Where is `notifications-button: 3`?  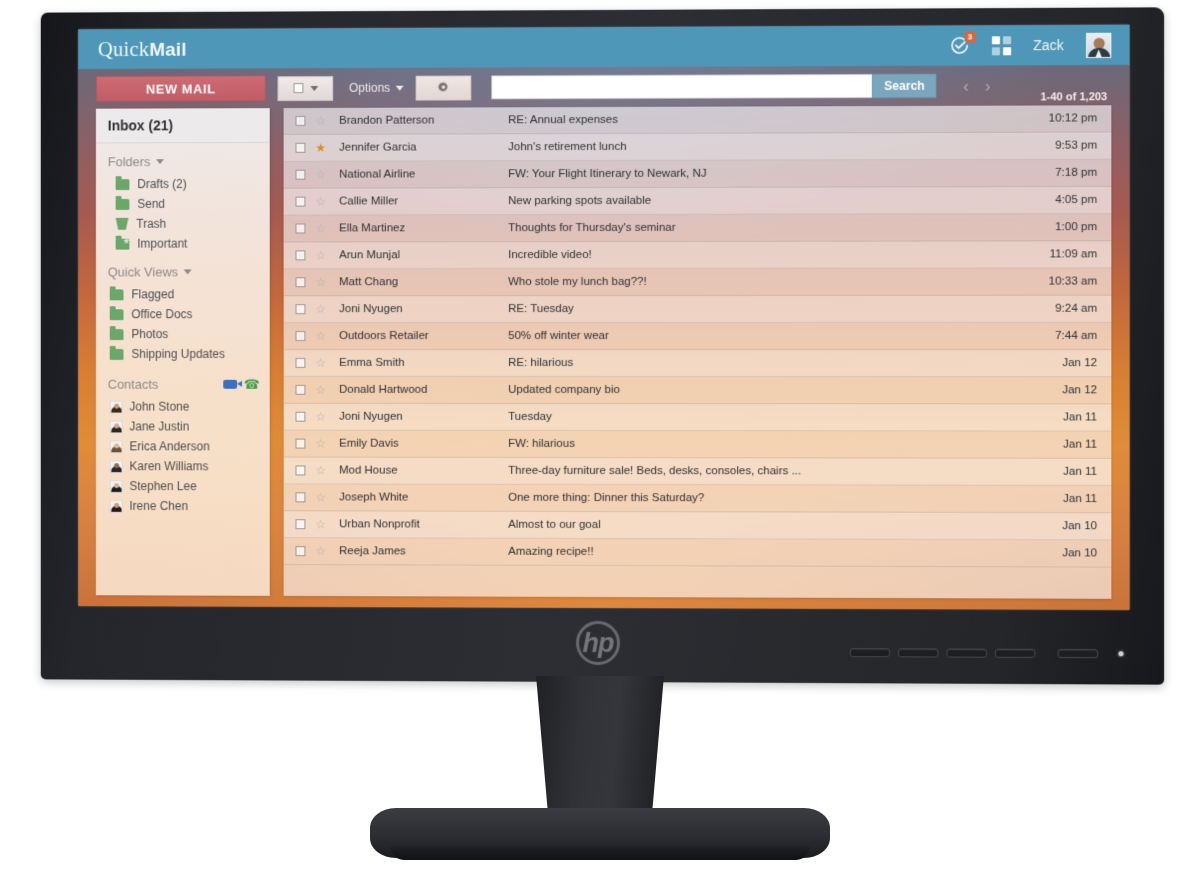 notifications-button: 3 is located at coordinates (962, 43).